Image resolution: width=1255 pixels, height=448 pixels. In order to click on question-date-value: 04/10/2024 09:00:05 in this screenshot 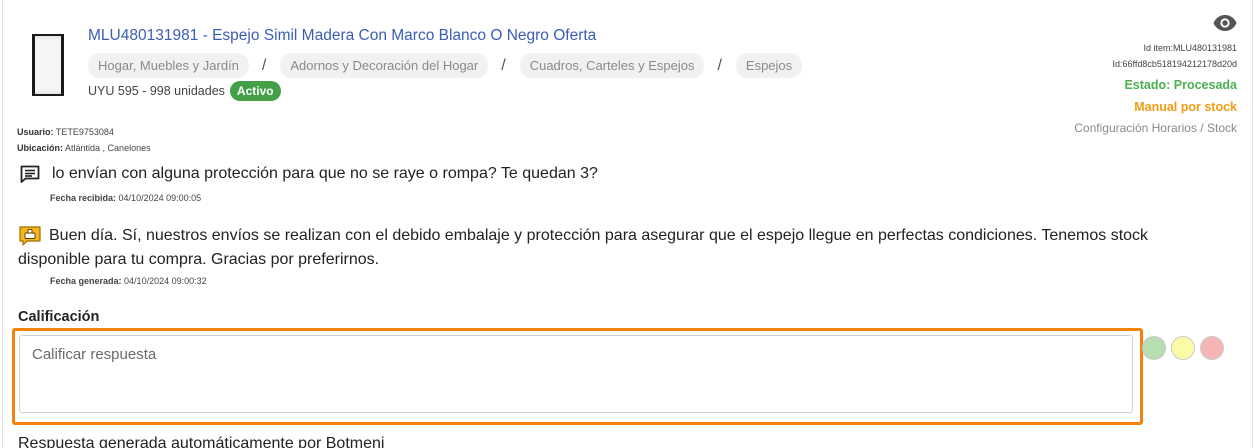, I will do `click(160, 198)`.